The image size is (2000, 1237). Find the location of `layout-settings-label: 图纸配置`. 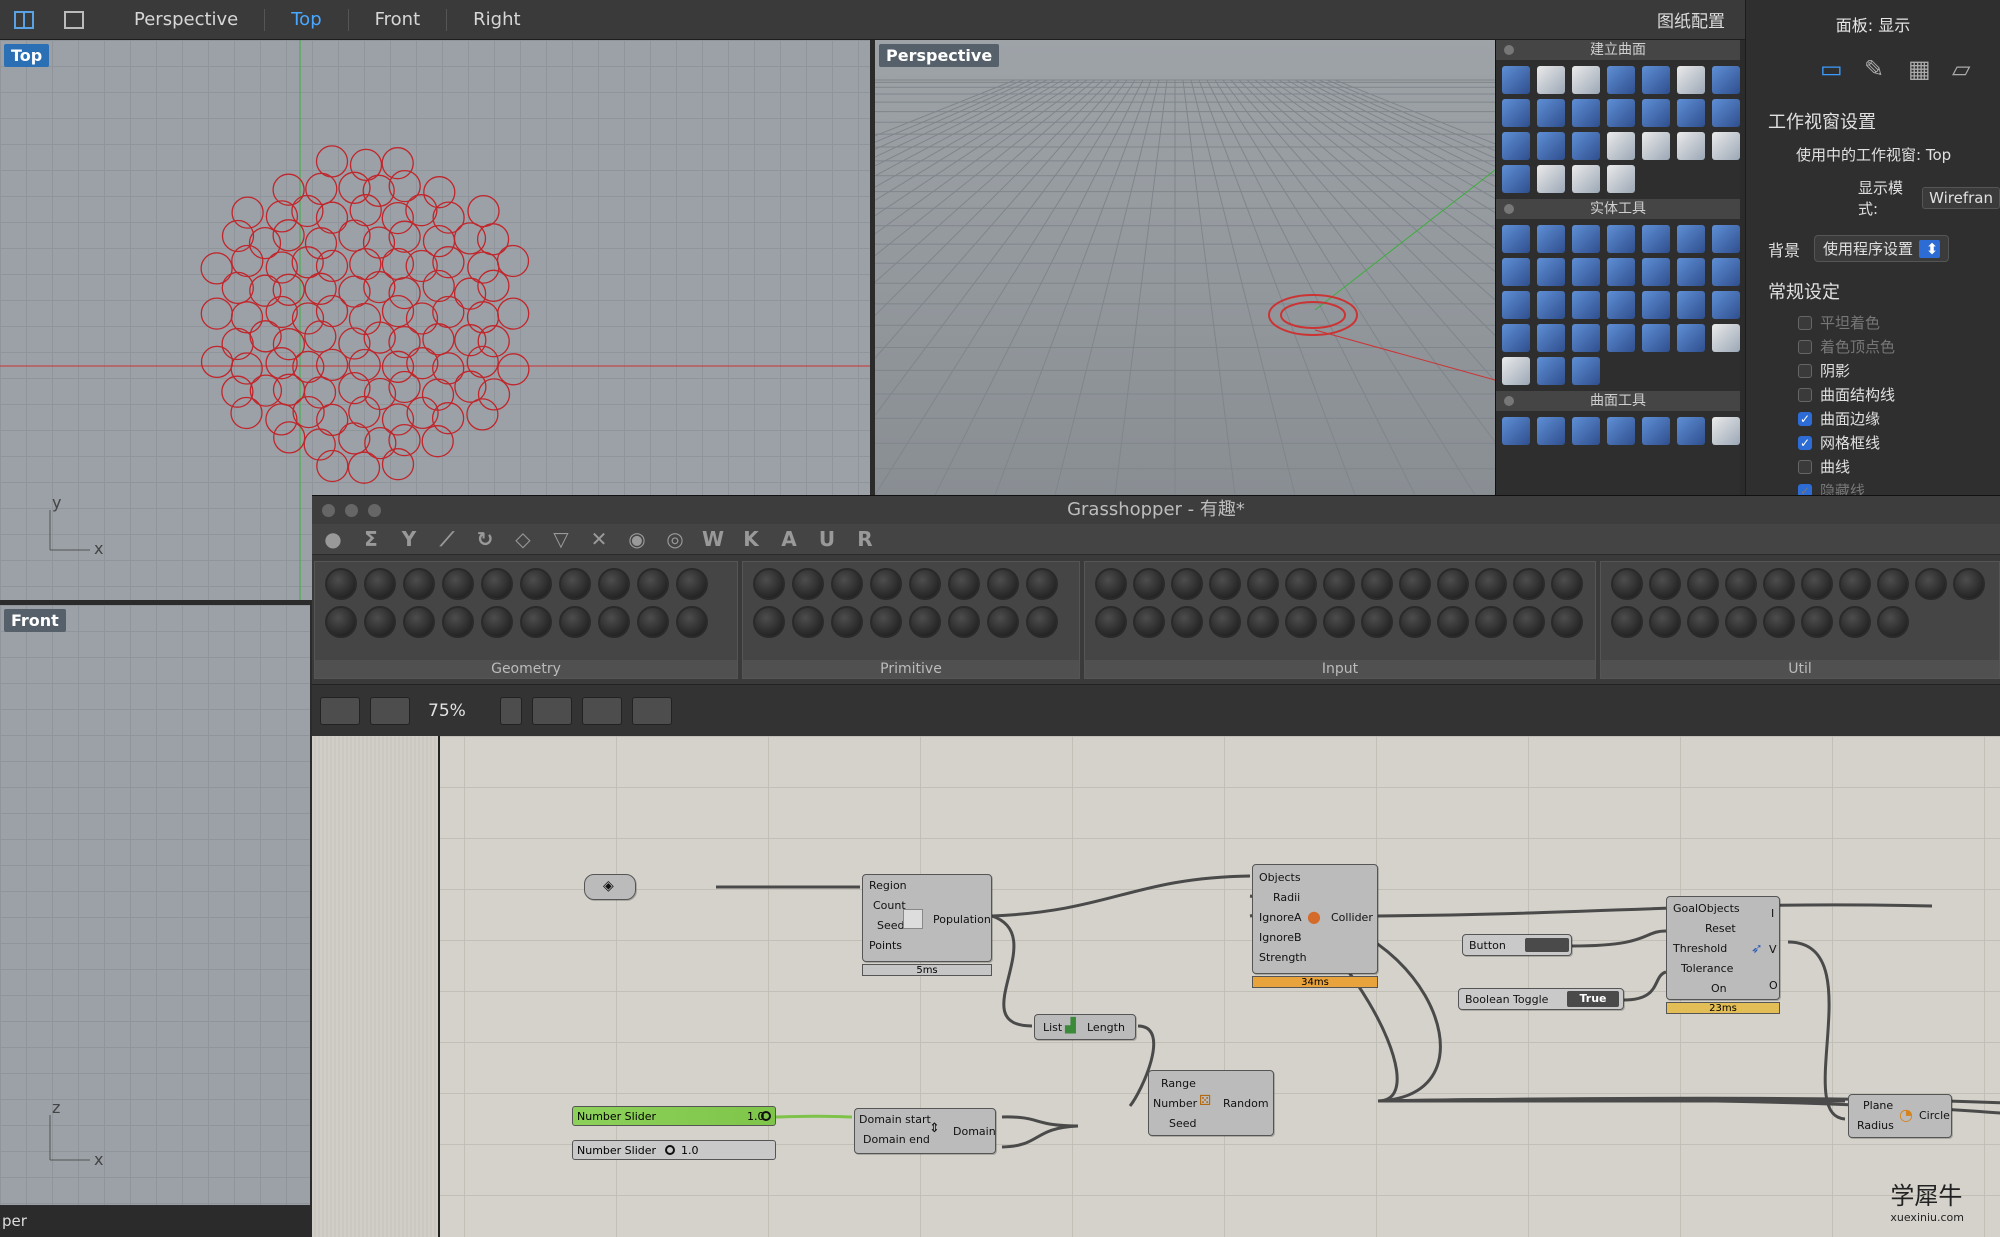

layout-settings-label: 图纸配置 is located at coordinates (1691, 19).